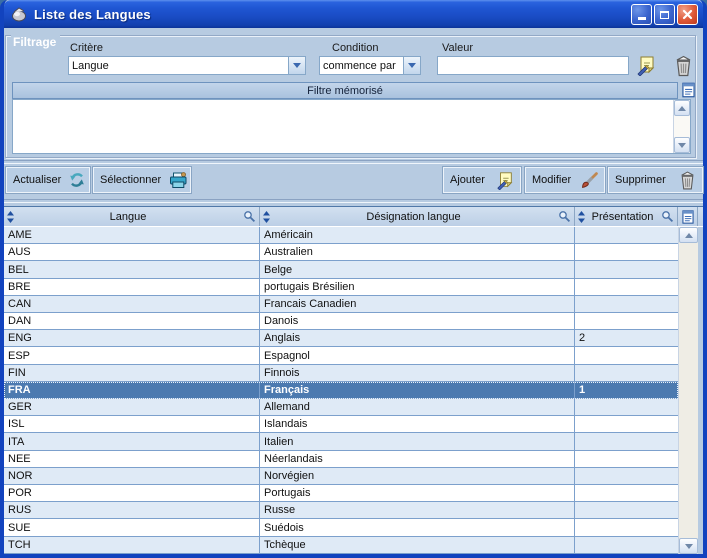  Describe the element at coordinates (417, 407) in the screenshot. I see `cell-designation: Allemand` at that location.